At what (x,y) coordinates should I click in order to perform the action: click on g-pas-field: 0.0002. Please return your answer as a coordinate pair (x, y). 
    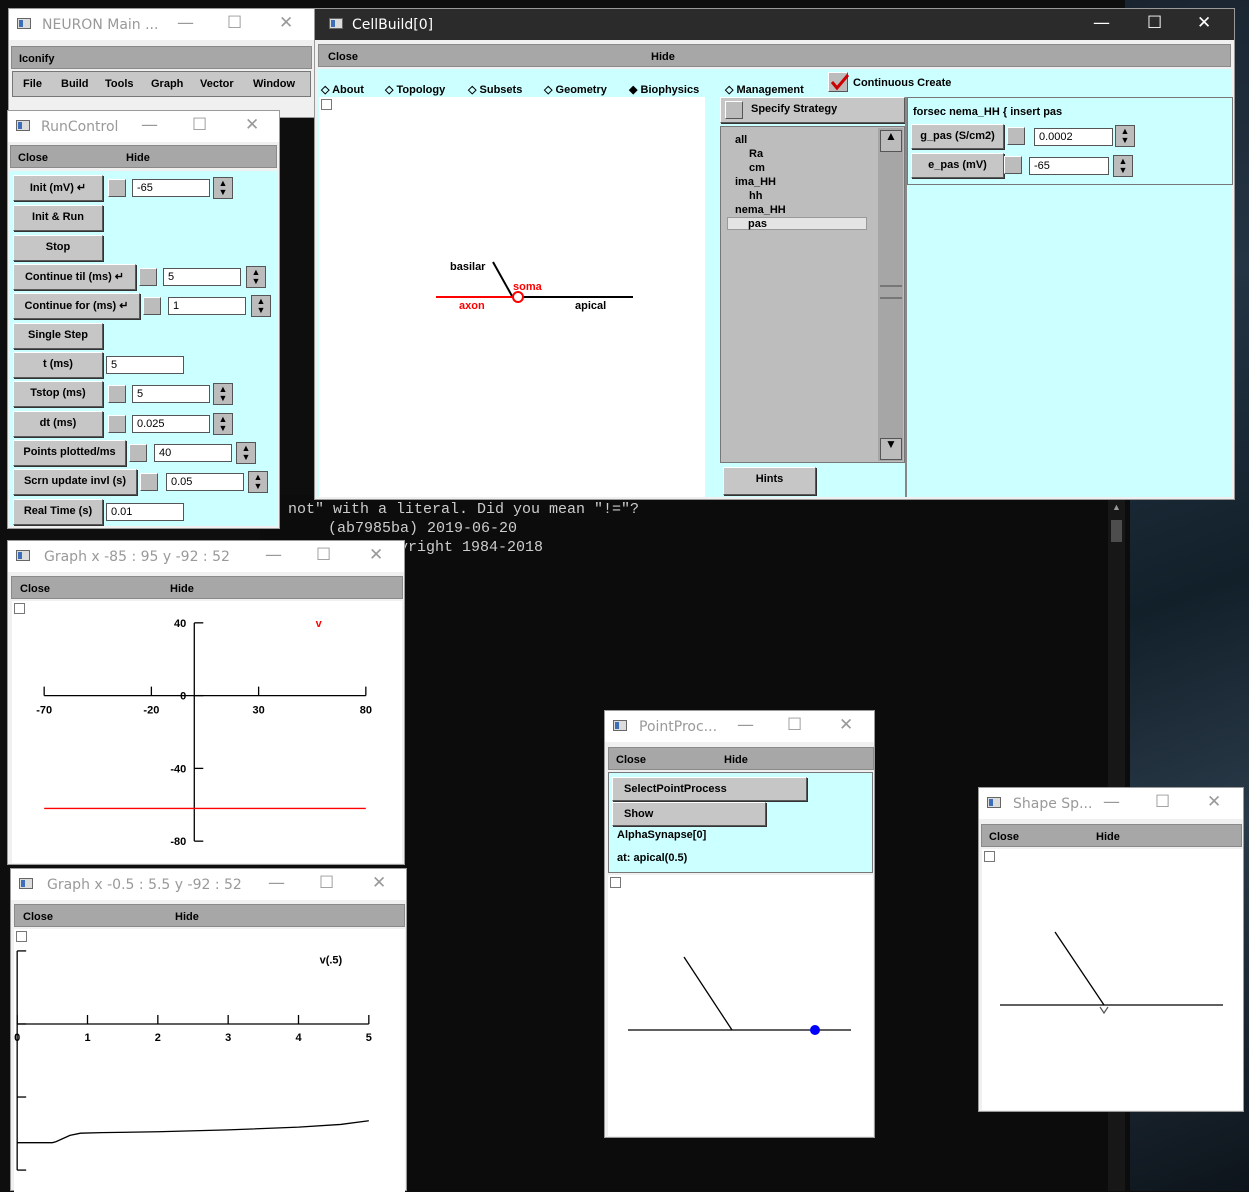
    Looking at the image, I should click on (1073, 137).